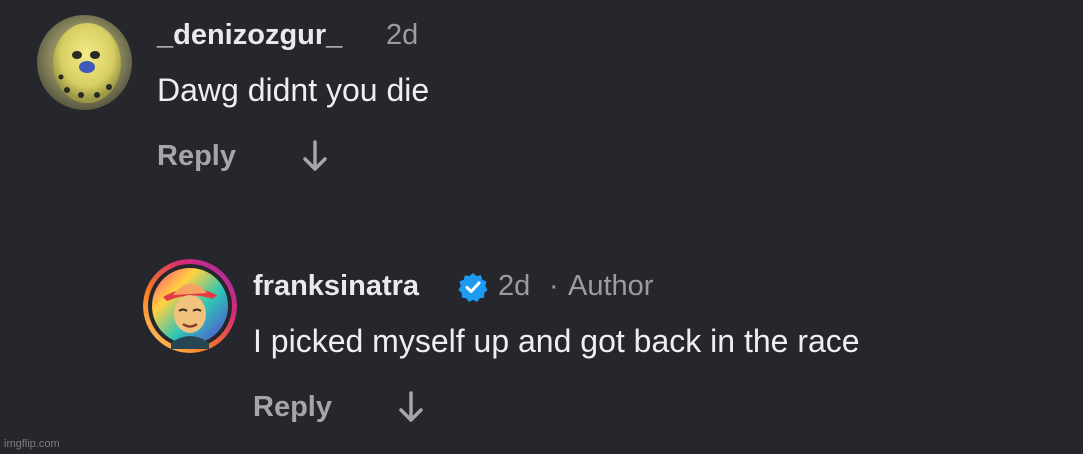 This screenshot has height=454, width=1083. Describe the element at coordinates (32, 444) in the screenshot. I see `watermark: imgflip.com` at that location.